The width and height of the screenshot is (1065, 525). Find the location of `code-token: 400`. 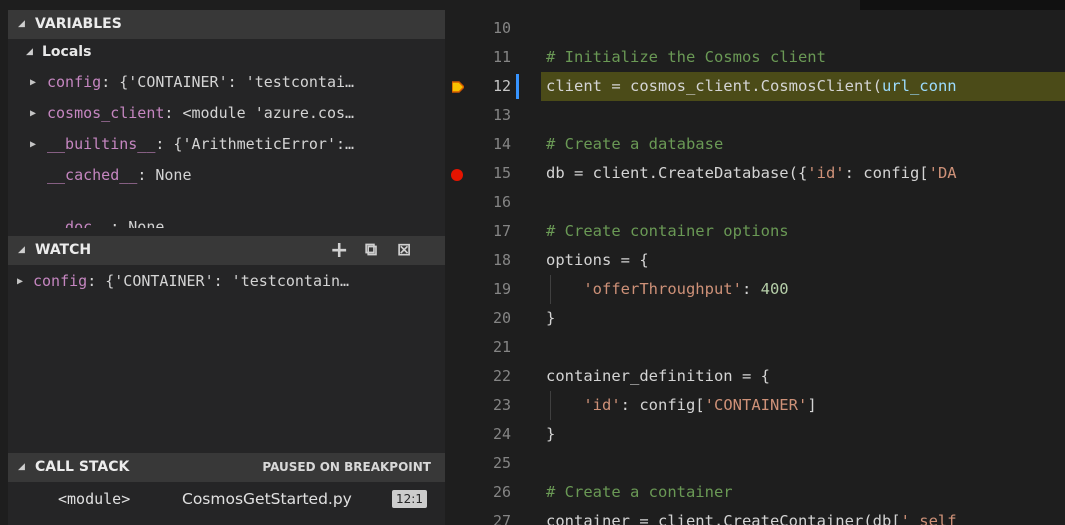

code-token: 400 is located at coordinates (774, 289).